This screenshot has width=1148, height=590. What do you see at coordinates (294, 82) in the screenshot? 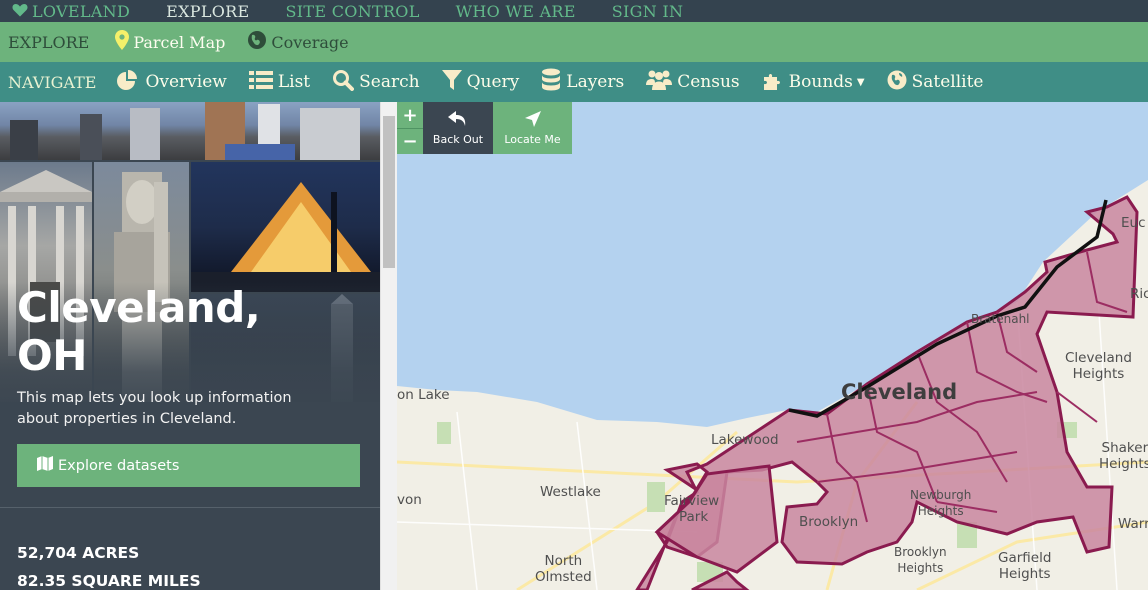
I see `tab-list-label: List` at bounding box center [294, 82].